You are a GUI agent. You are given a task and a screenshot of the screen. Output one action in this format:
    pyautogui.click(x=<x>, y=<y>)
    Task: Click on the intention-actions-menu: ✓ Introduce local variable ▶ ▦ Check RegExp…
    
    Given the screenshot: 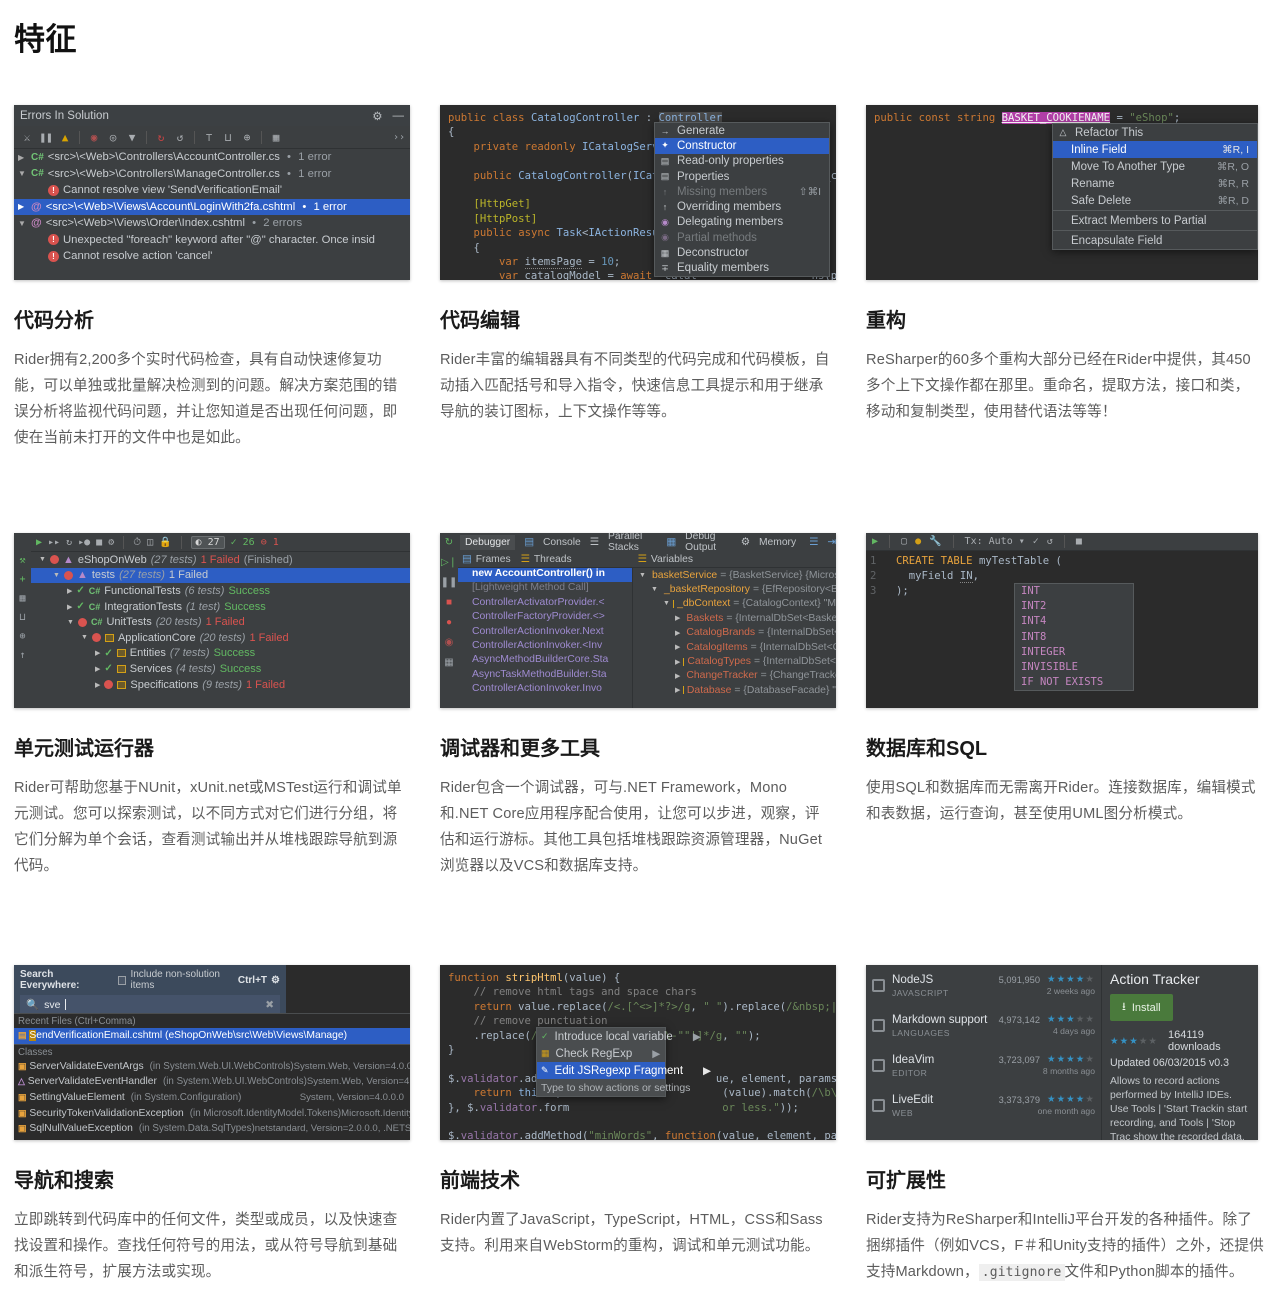 What is the action you would take?
    pyautogui.click(x=623, y=1062)
    